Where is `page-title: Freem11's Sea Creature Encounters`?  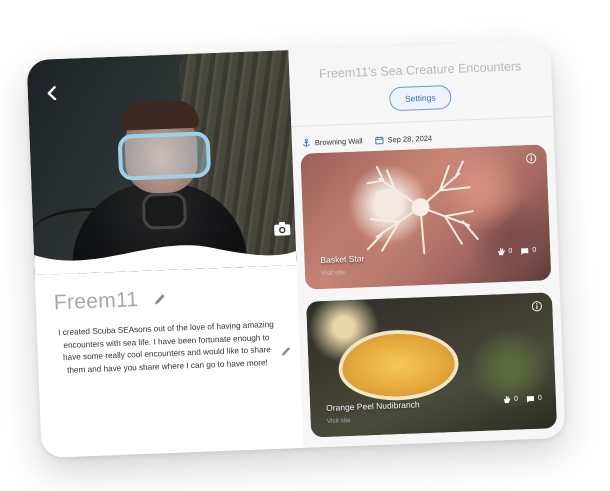
page-title: Freem11's Sea Creature Encounters is located at coordinates (420, 70).